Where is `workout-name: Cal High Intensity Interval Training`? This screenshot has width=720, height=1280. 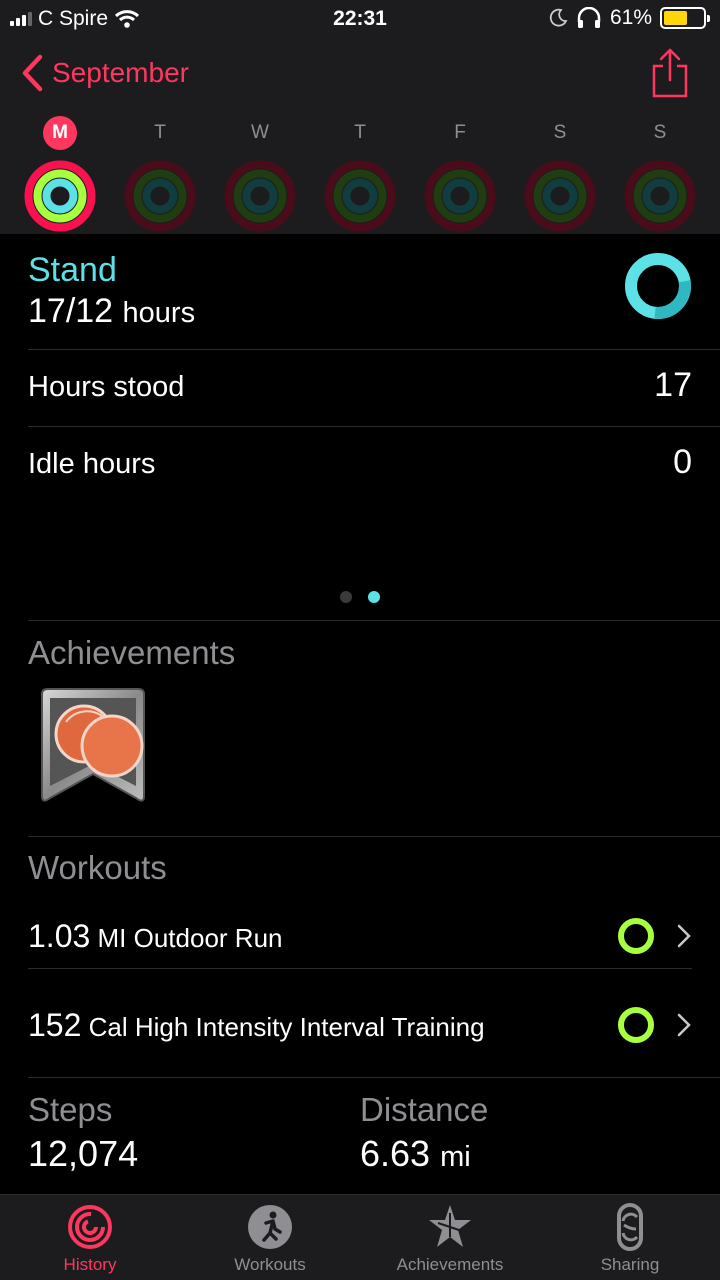 workout-name: Cal High Intensity Interval Training is located at coordinates (286, 1026).